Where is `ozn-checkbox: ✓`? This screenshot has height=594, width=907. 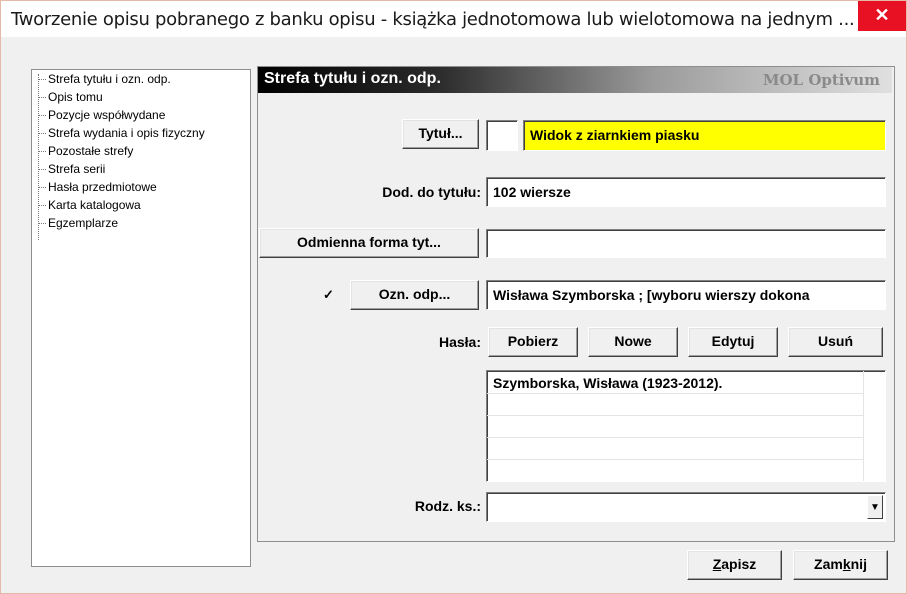 ozn-checkbox: ✓ is located at coordinates (329, 294).